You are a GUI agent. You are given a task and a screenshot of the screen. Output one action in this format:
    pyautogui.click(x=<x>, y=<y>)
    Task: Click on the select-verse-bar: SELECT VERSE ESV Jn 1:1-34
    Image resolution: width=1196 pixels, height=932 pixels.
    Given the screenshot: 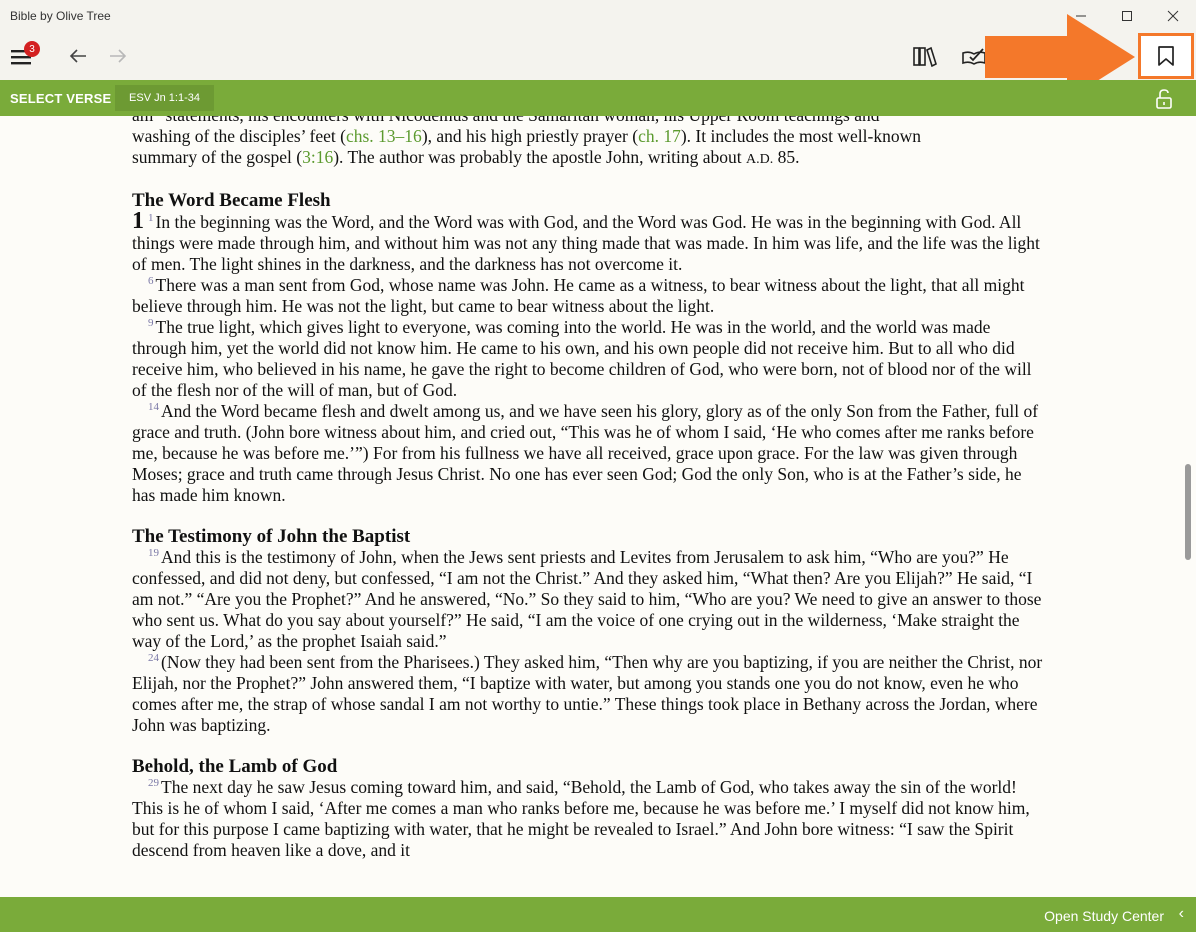 What is the action you would take?
    pyautogui.click(x=598, y=98)
    